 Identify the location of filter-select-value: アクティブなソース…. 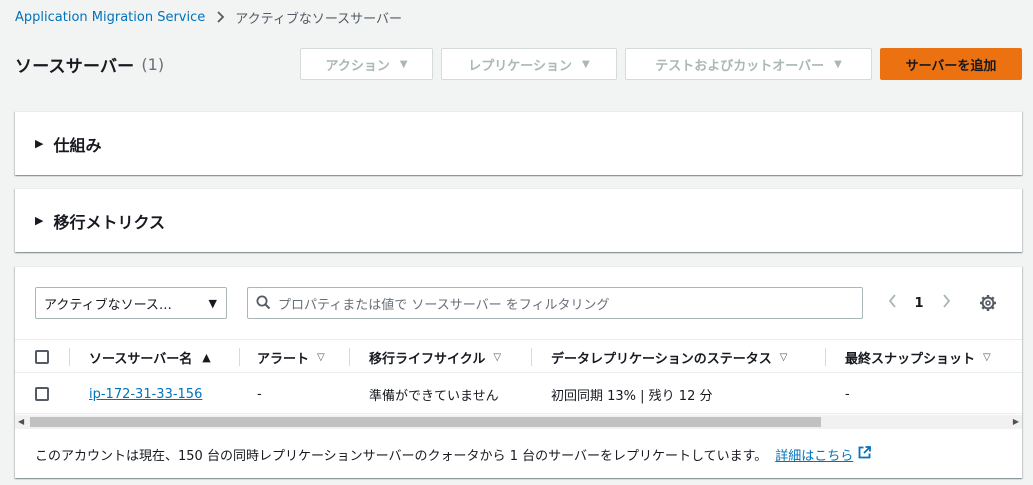
(108, 305).